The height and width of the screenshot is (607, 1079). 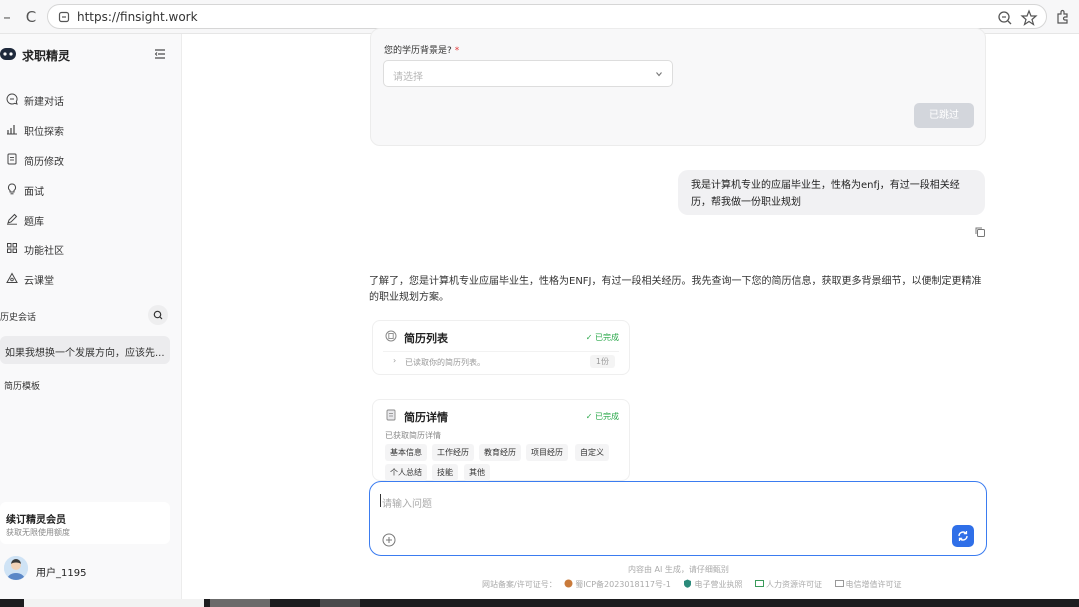 I want to click on section-tag: 基本信息, so click(x=406, y=452).